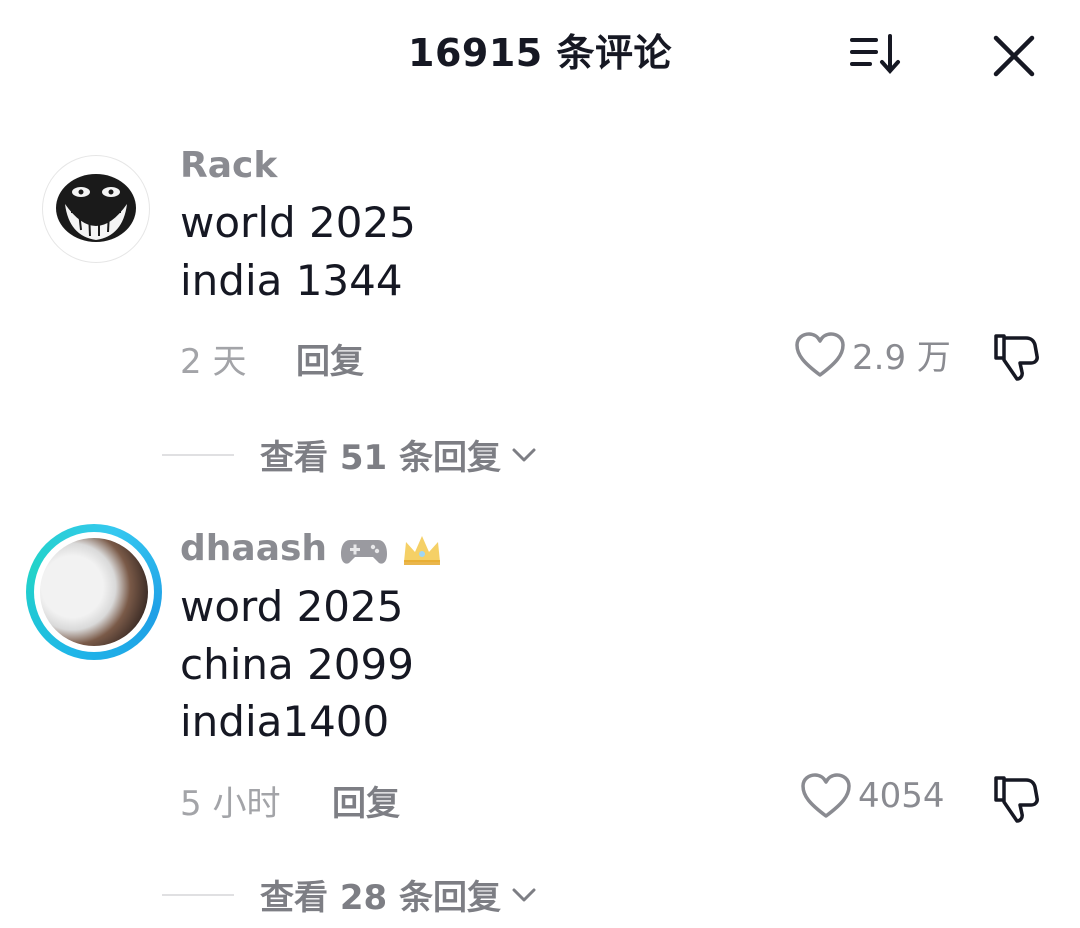  I want to click on view-replies-label: 查看 28 条回复, so click(380, 898).